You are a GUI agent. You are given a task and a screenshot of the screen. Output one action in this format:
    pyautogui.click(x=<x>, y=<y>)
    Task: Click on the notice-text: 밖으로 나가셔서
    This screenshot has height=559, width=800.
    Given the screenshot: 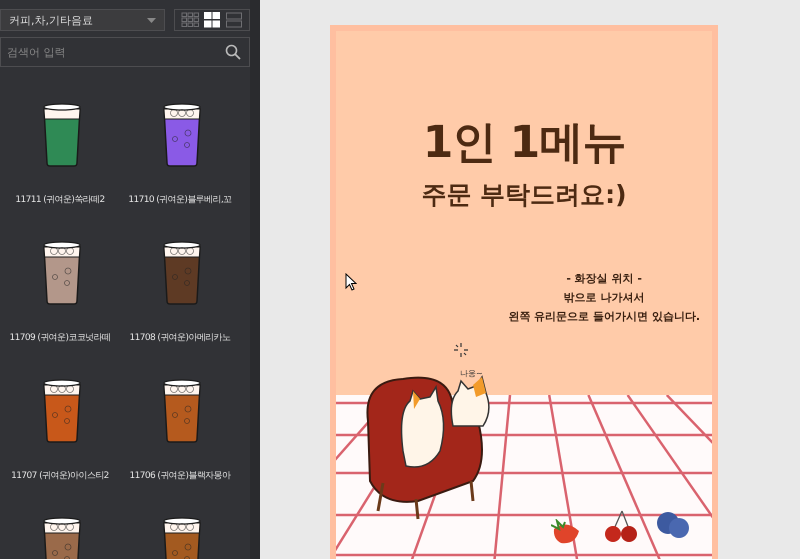 What is the action you would take?
    pyautogui.click(x=604, y=297)
    